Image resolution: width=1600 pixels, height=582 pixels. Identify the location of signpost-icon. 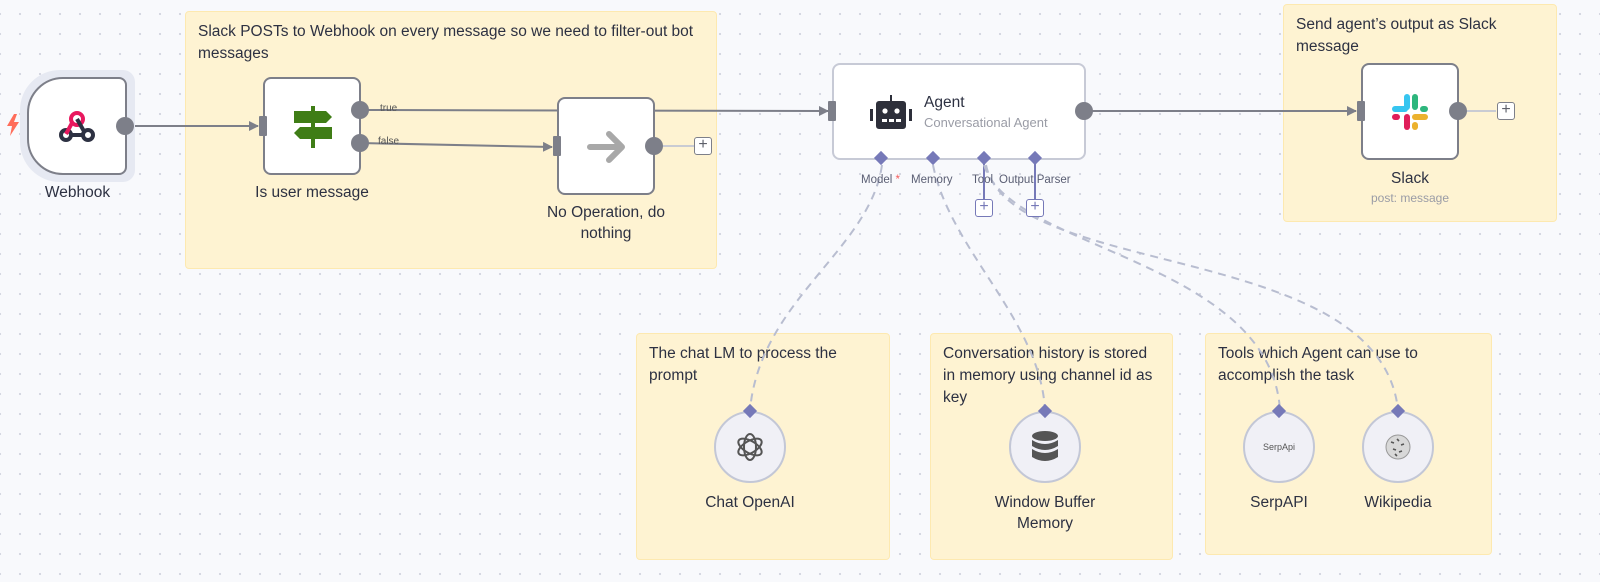
(313, 127).